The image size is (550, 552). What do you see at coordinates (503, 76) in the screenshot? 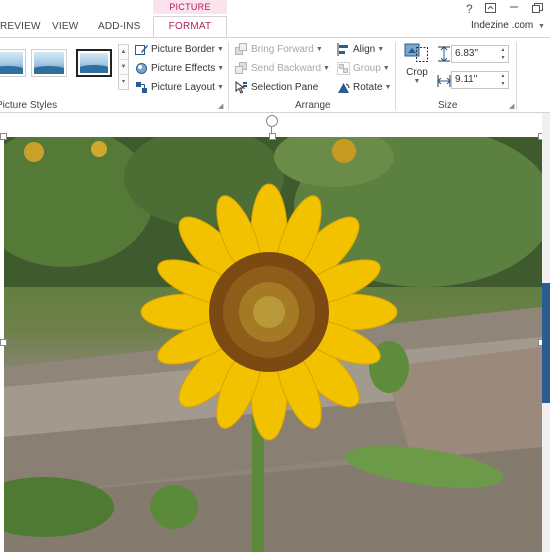
I see `width-up-icon: ▲` at bounding box center [503, 76].